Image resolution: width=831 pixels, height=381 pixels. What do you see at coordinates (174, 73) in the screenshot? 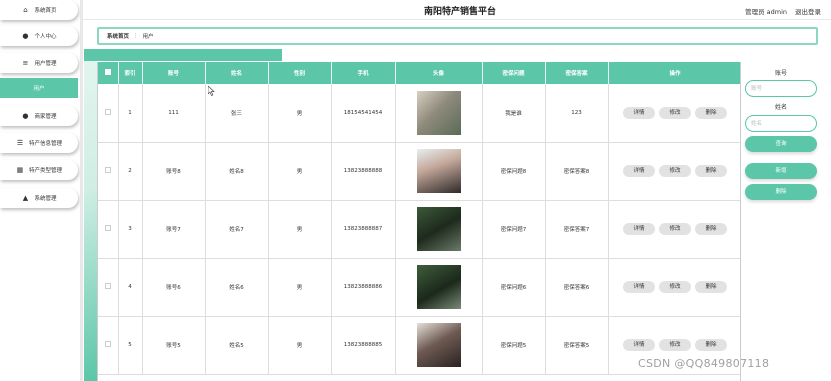
I see `column-header: 账号` at bounding box center [174, 73].